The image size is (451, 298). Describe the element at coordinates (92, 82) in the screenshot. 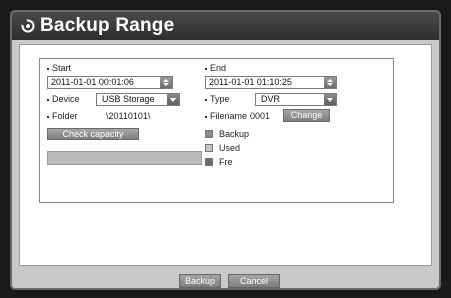

I see `start-datetime-value: 2011-01-01 00:01:06` at that location.